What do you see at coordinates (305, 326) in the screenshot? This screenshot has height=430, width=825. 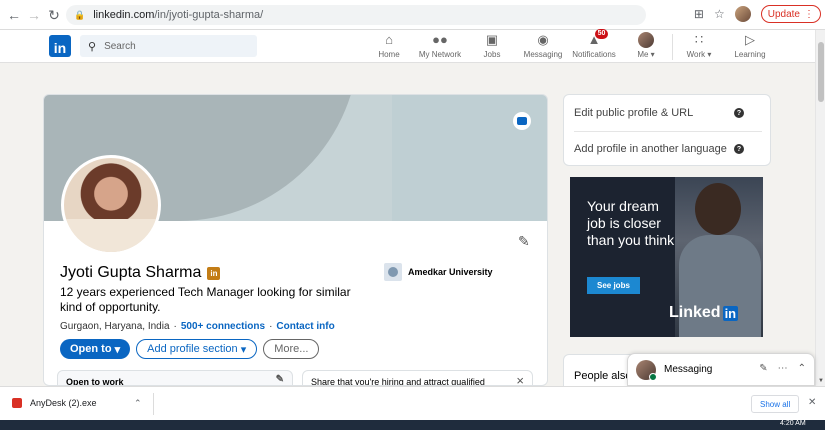 I see `contact-info-link: Contact info` at bounding box center [305, 326].